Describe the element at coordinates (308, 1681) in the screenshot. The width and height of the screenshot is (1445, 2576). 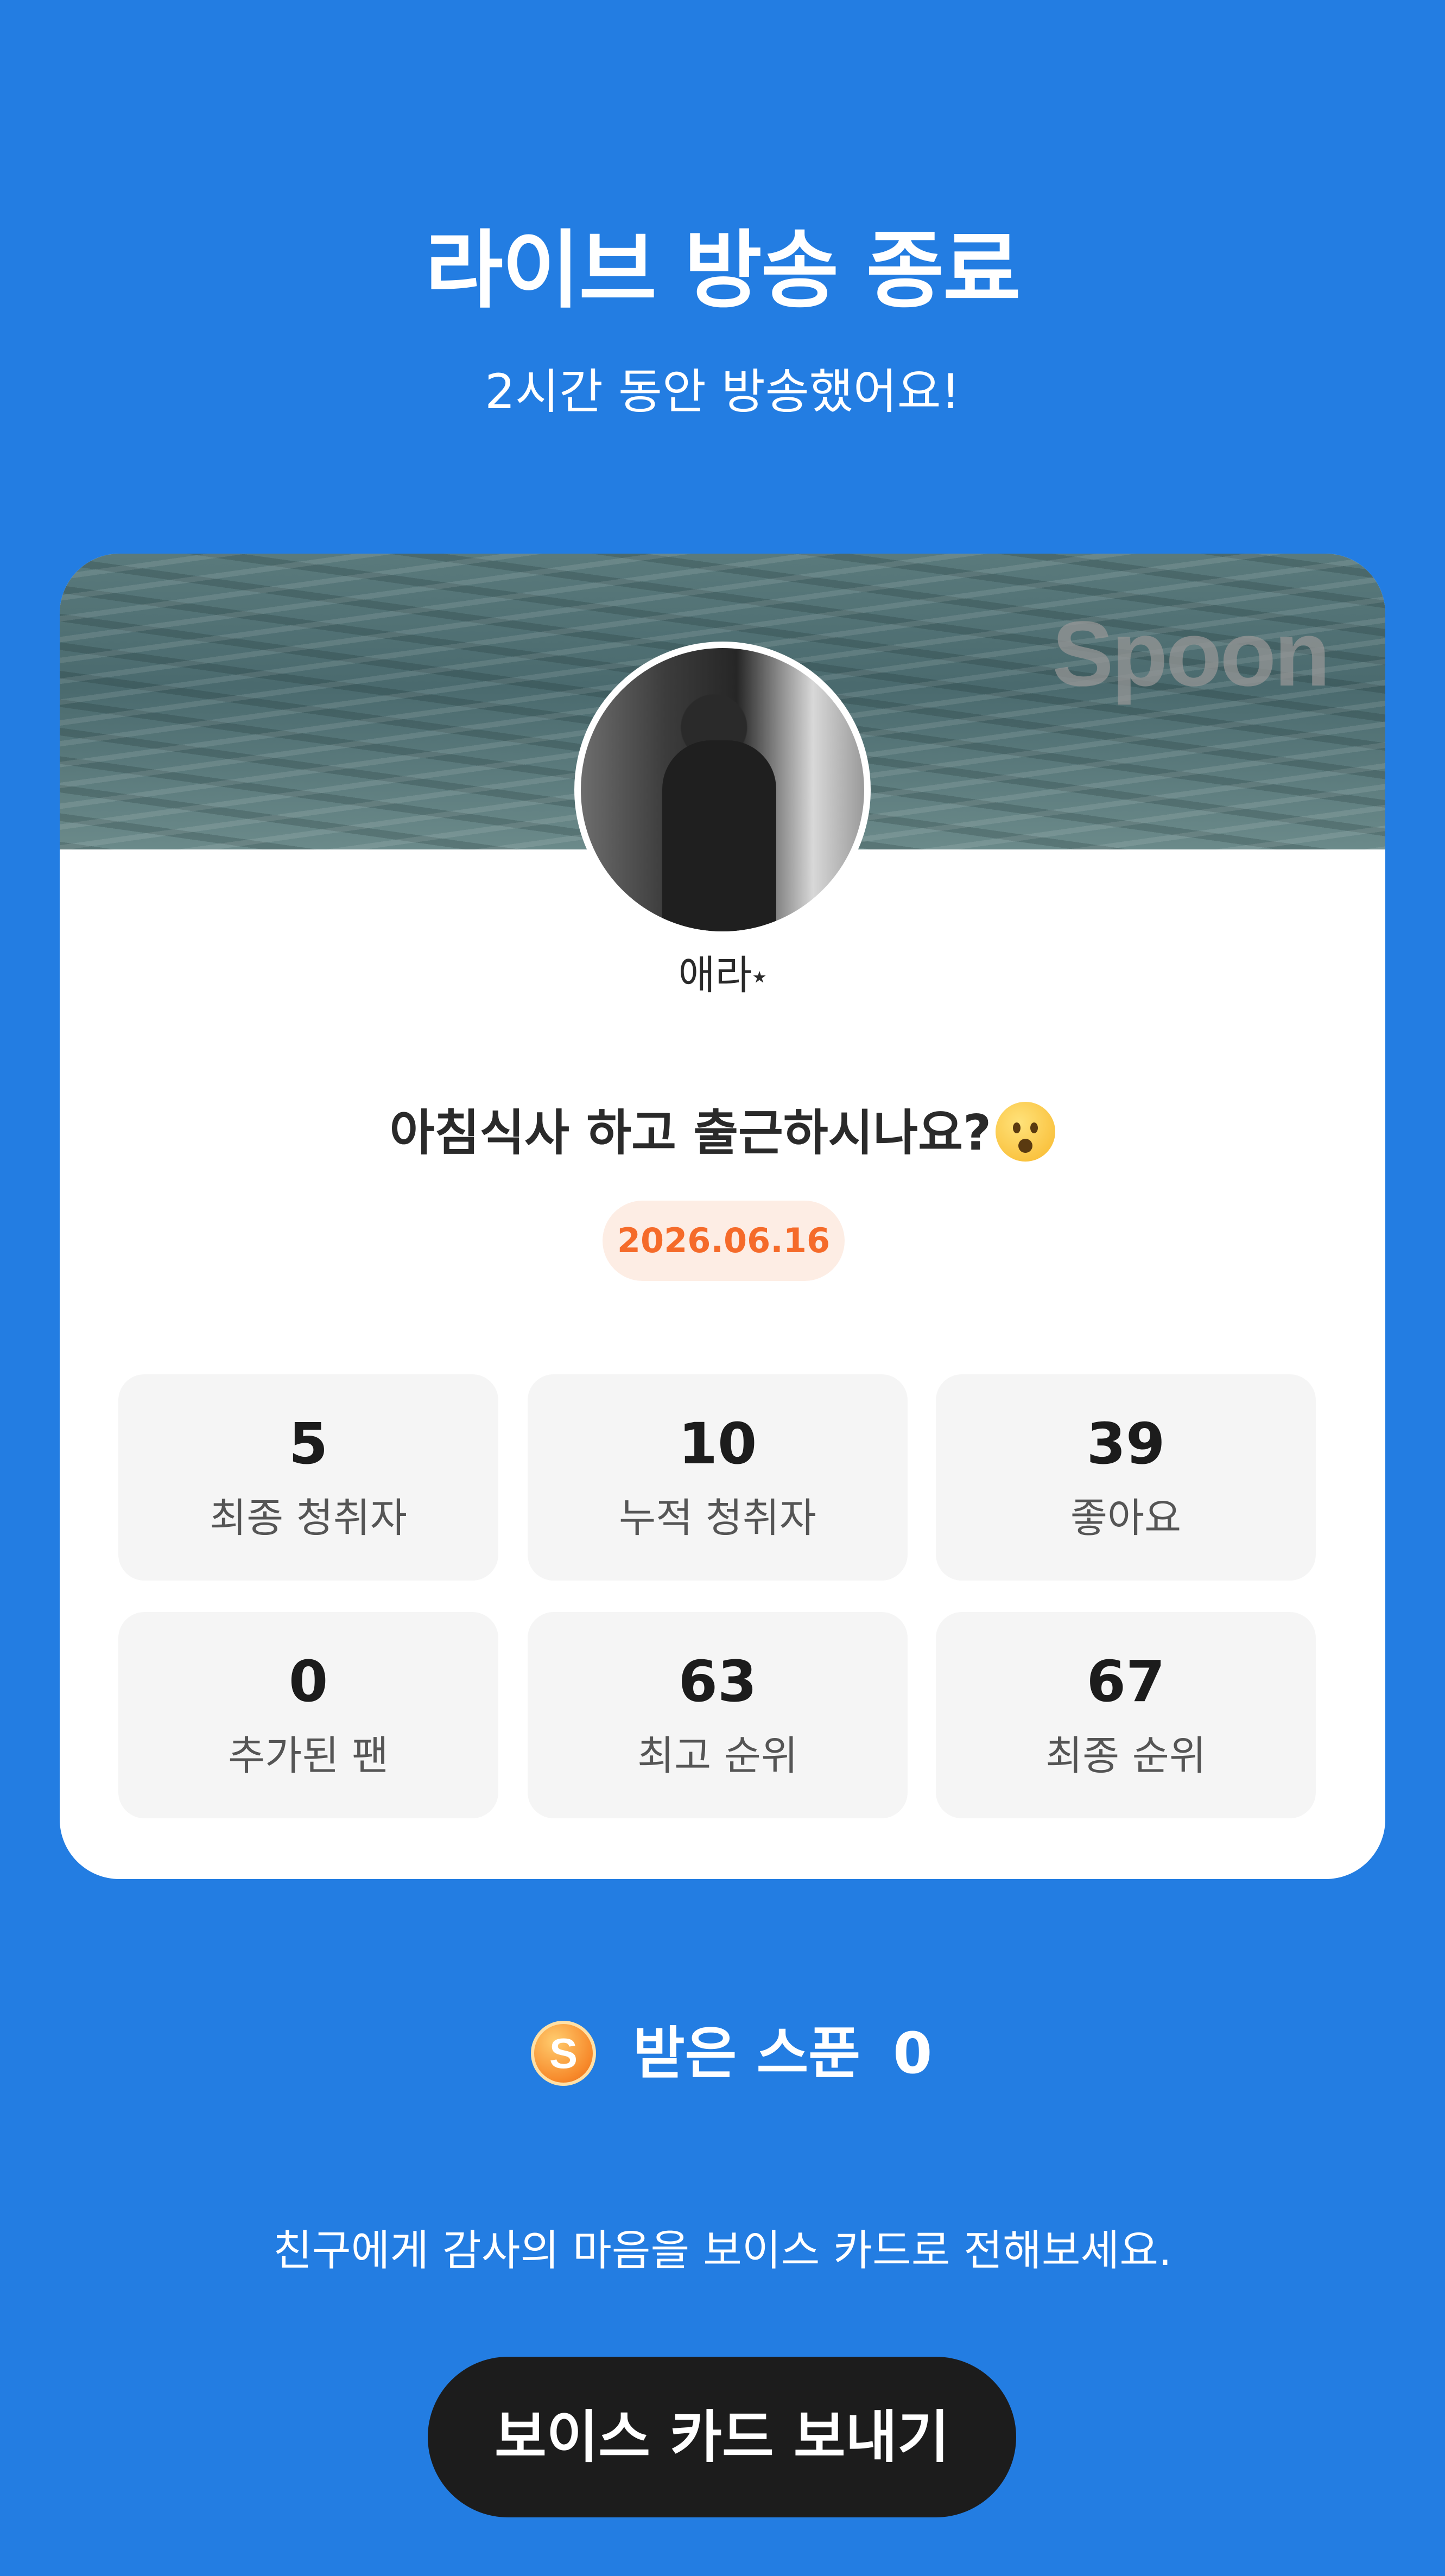
I see `stat-value: 0` at that location.